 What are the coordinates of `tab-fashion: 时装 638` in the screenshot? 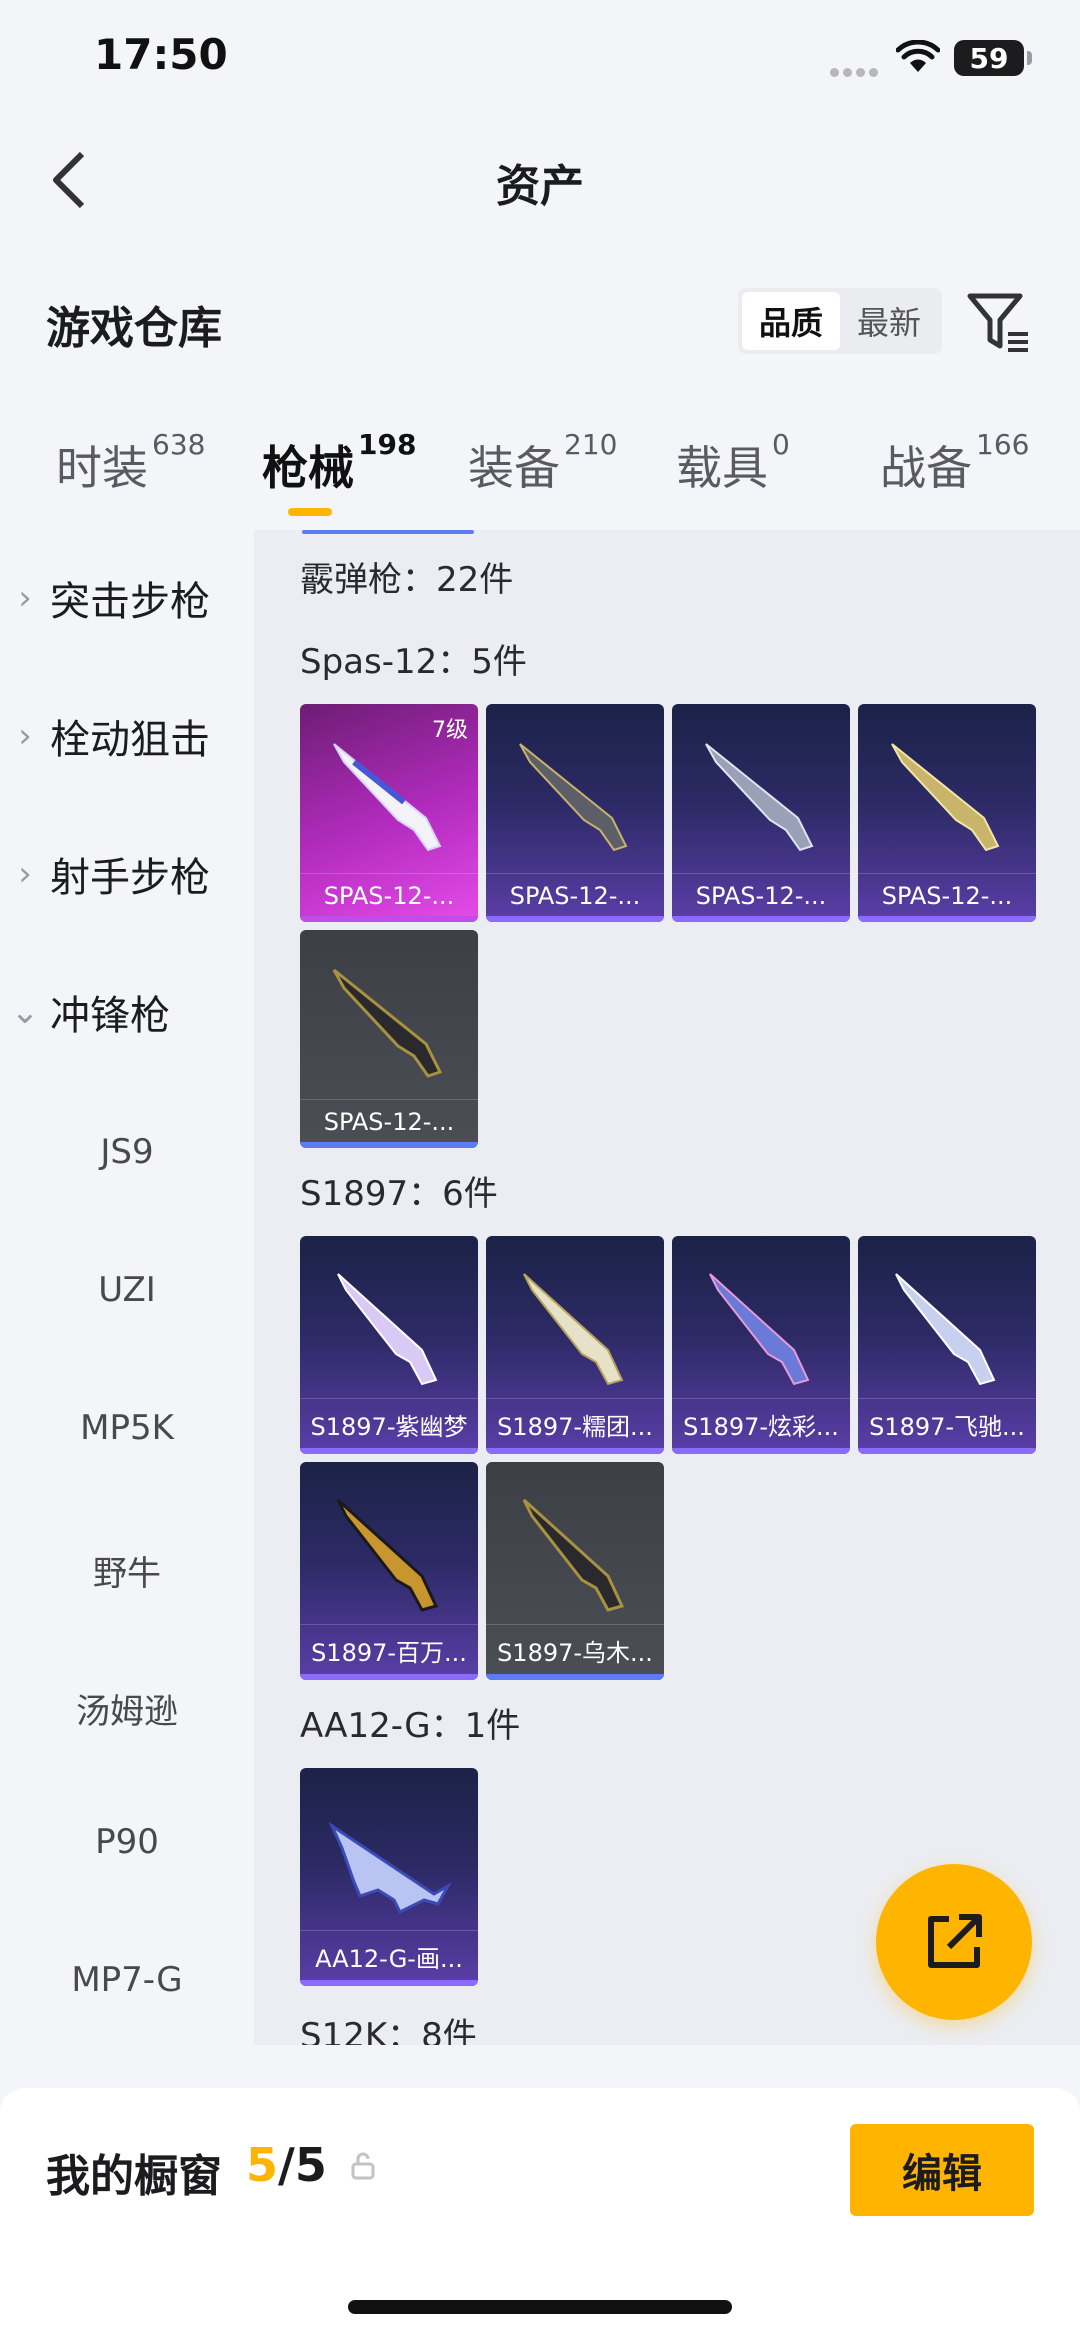 It's located at (130, 463).